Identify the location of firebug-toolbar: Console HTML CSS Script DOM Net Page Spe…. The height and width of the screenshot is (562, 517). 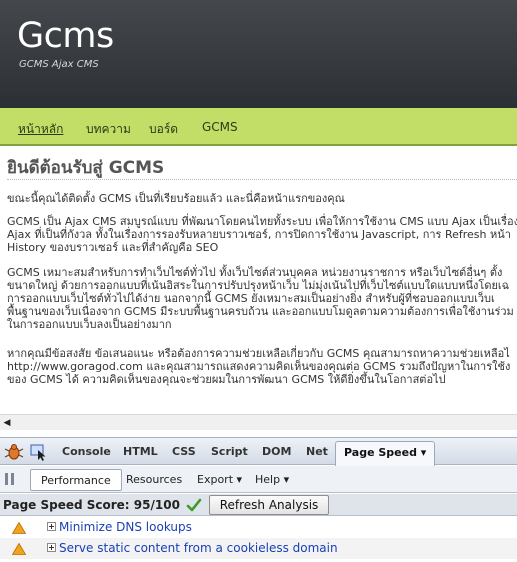
(258, 451).